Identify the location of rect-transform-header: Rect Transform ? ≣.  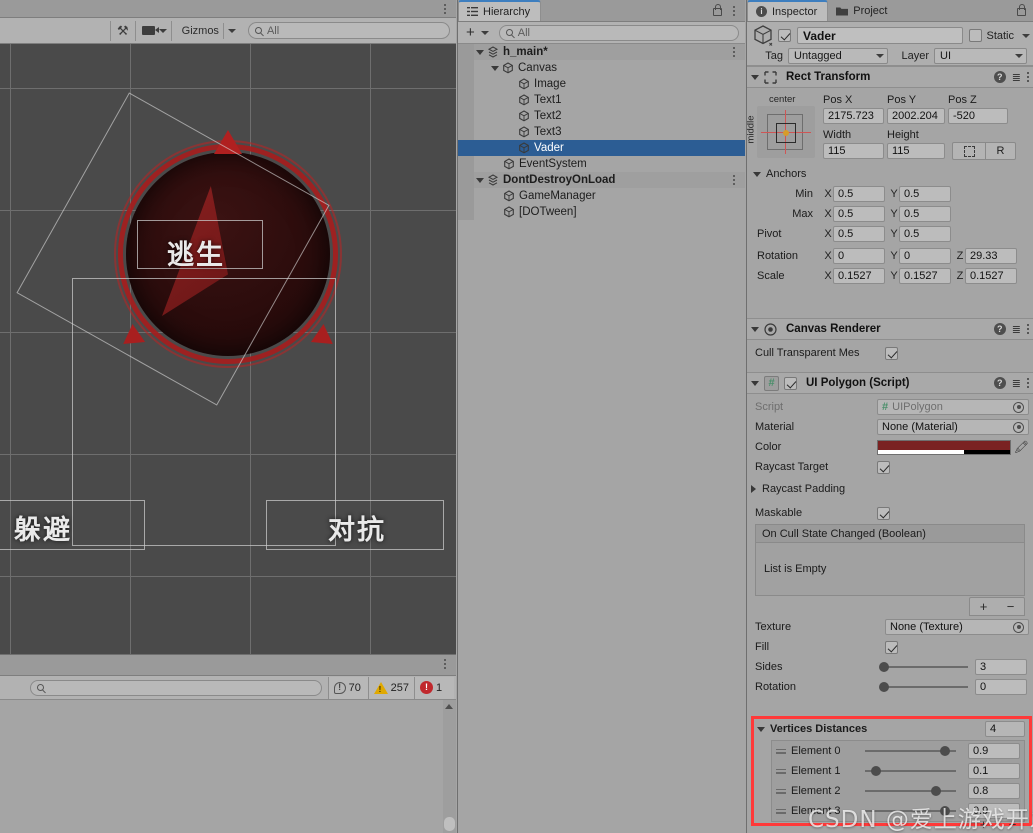
(890, 77).